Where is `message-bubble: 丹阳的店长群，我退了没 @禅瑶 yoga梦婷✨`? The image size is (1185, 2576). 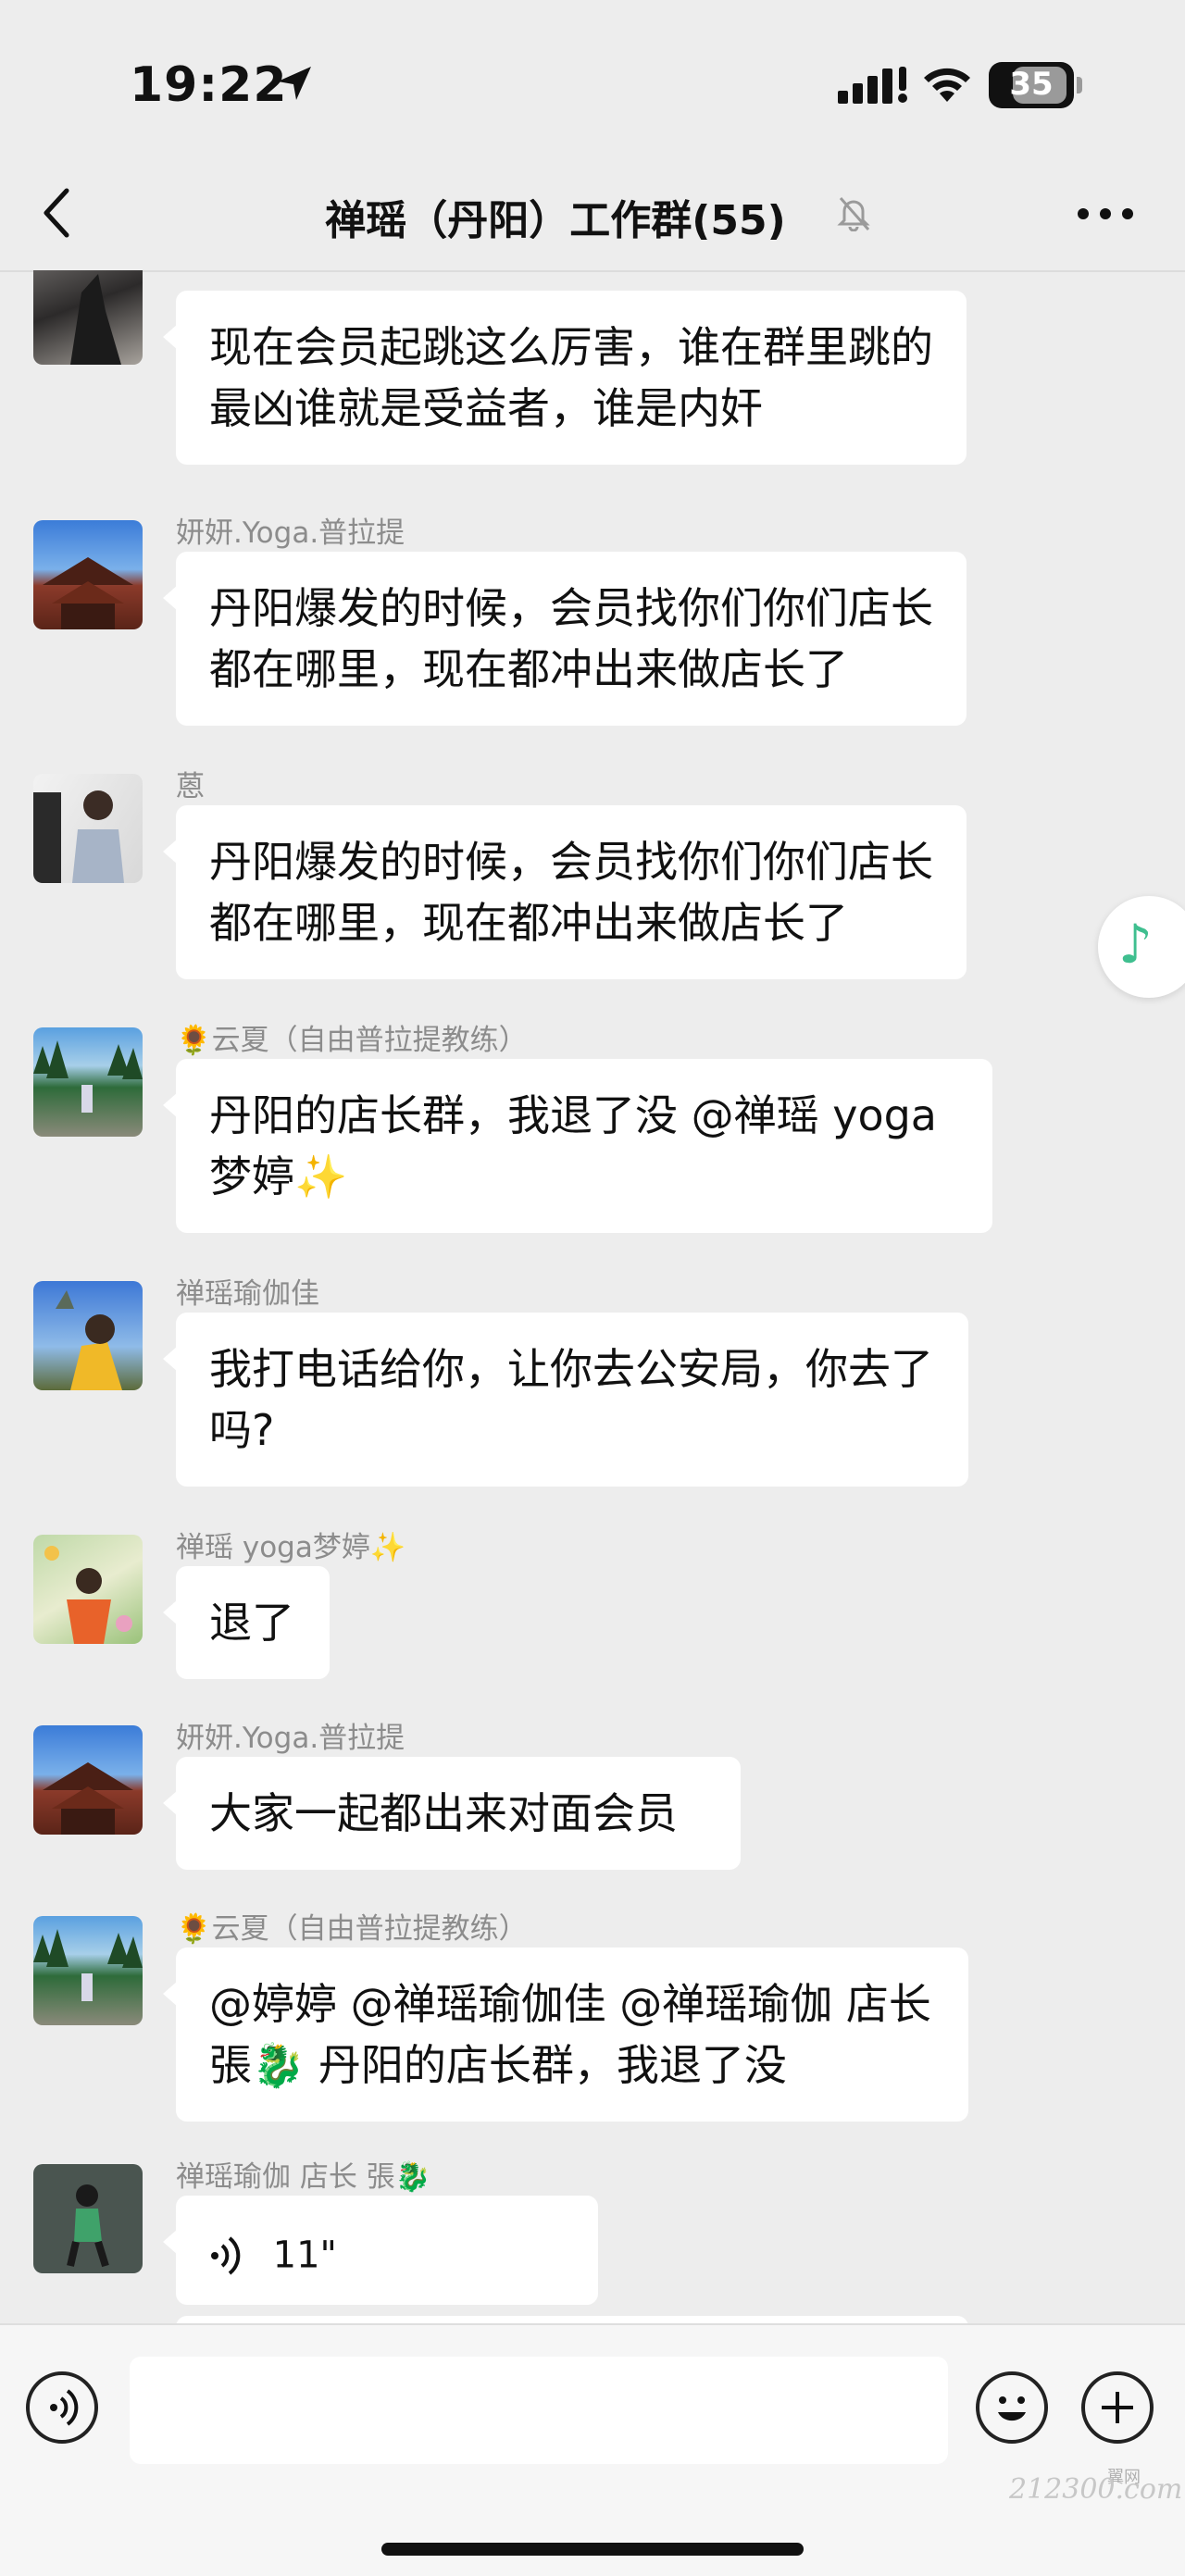 message-bubble: 丹阳的店长群，我退了没 @禅瑶 yoga梦婷✨ is located at coordinates (577, 1146).